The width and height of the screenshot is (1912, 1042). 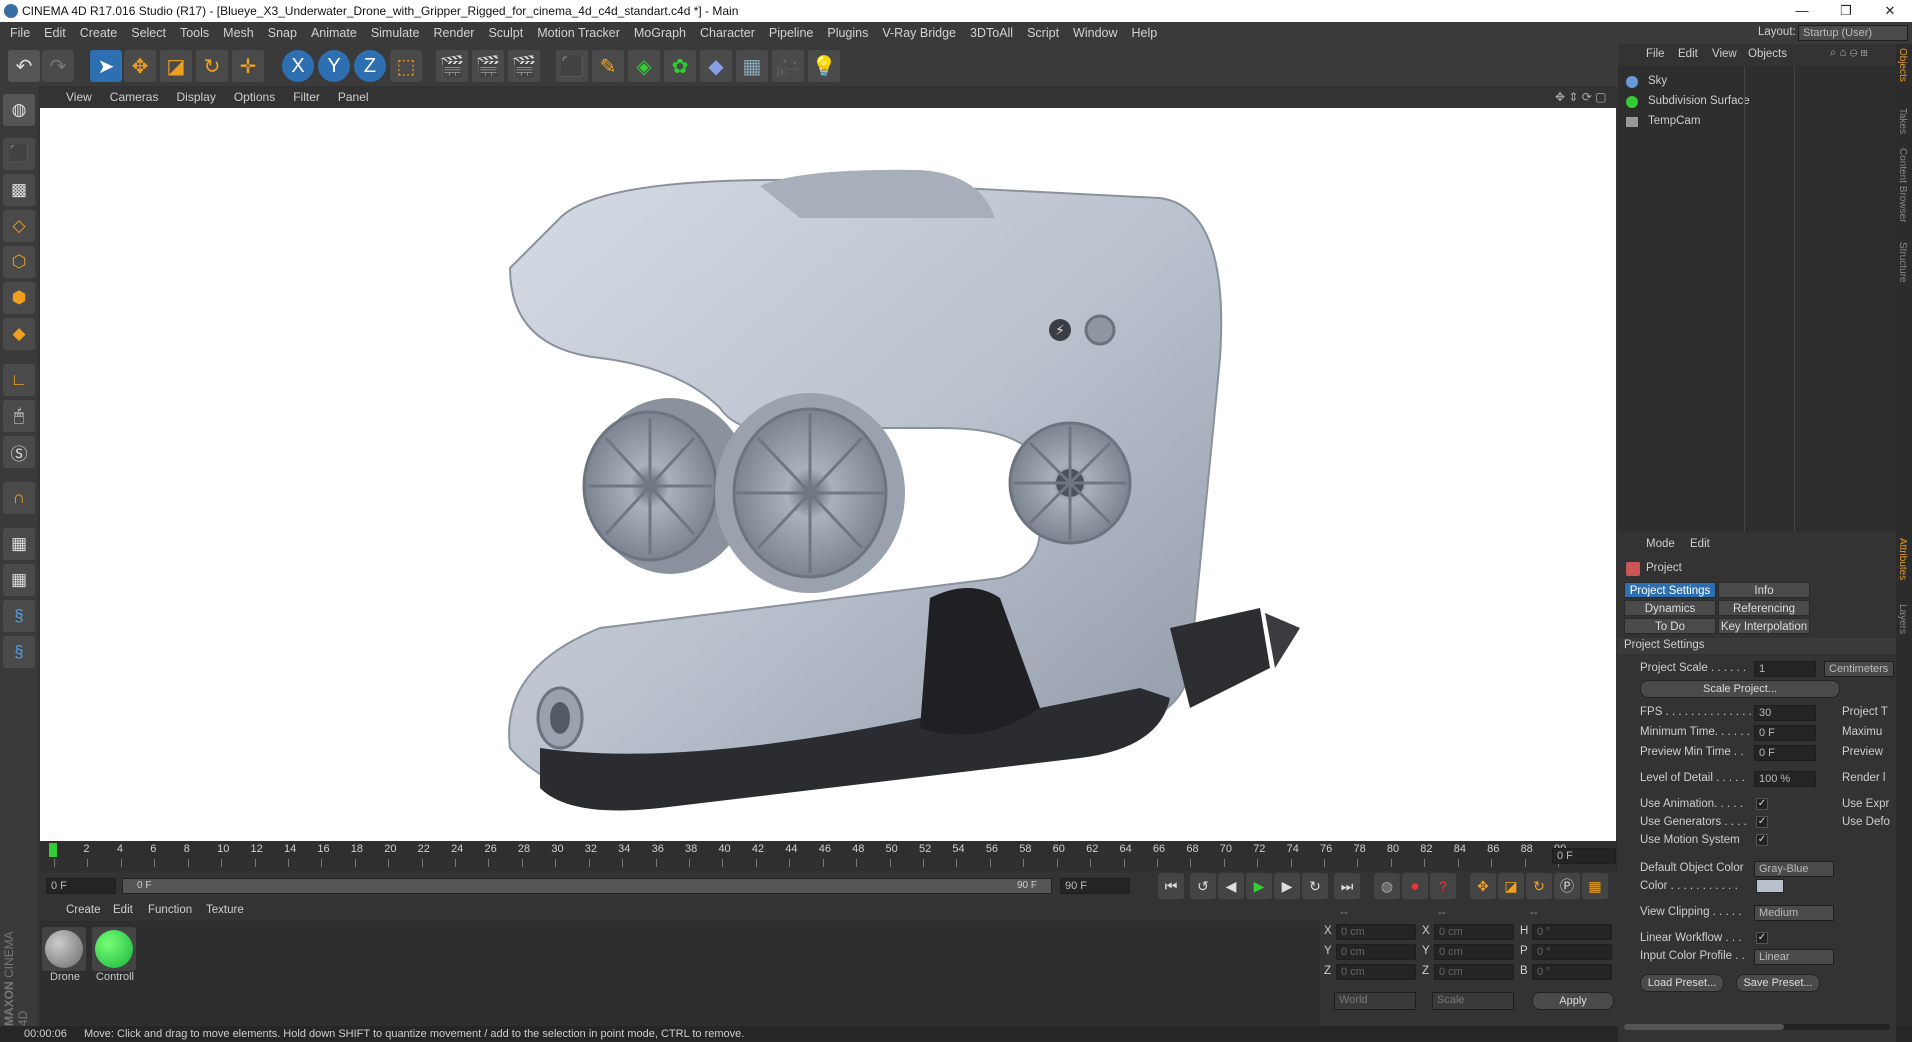 What do you see at coordinates (194, 33) in the screenshot?
I see `menu-tools: Tools` at bounding box center [194, 33].